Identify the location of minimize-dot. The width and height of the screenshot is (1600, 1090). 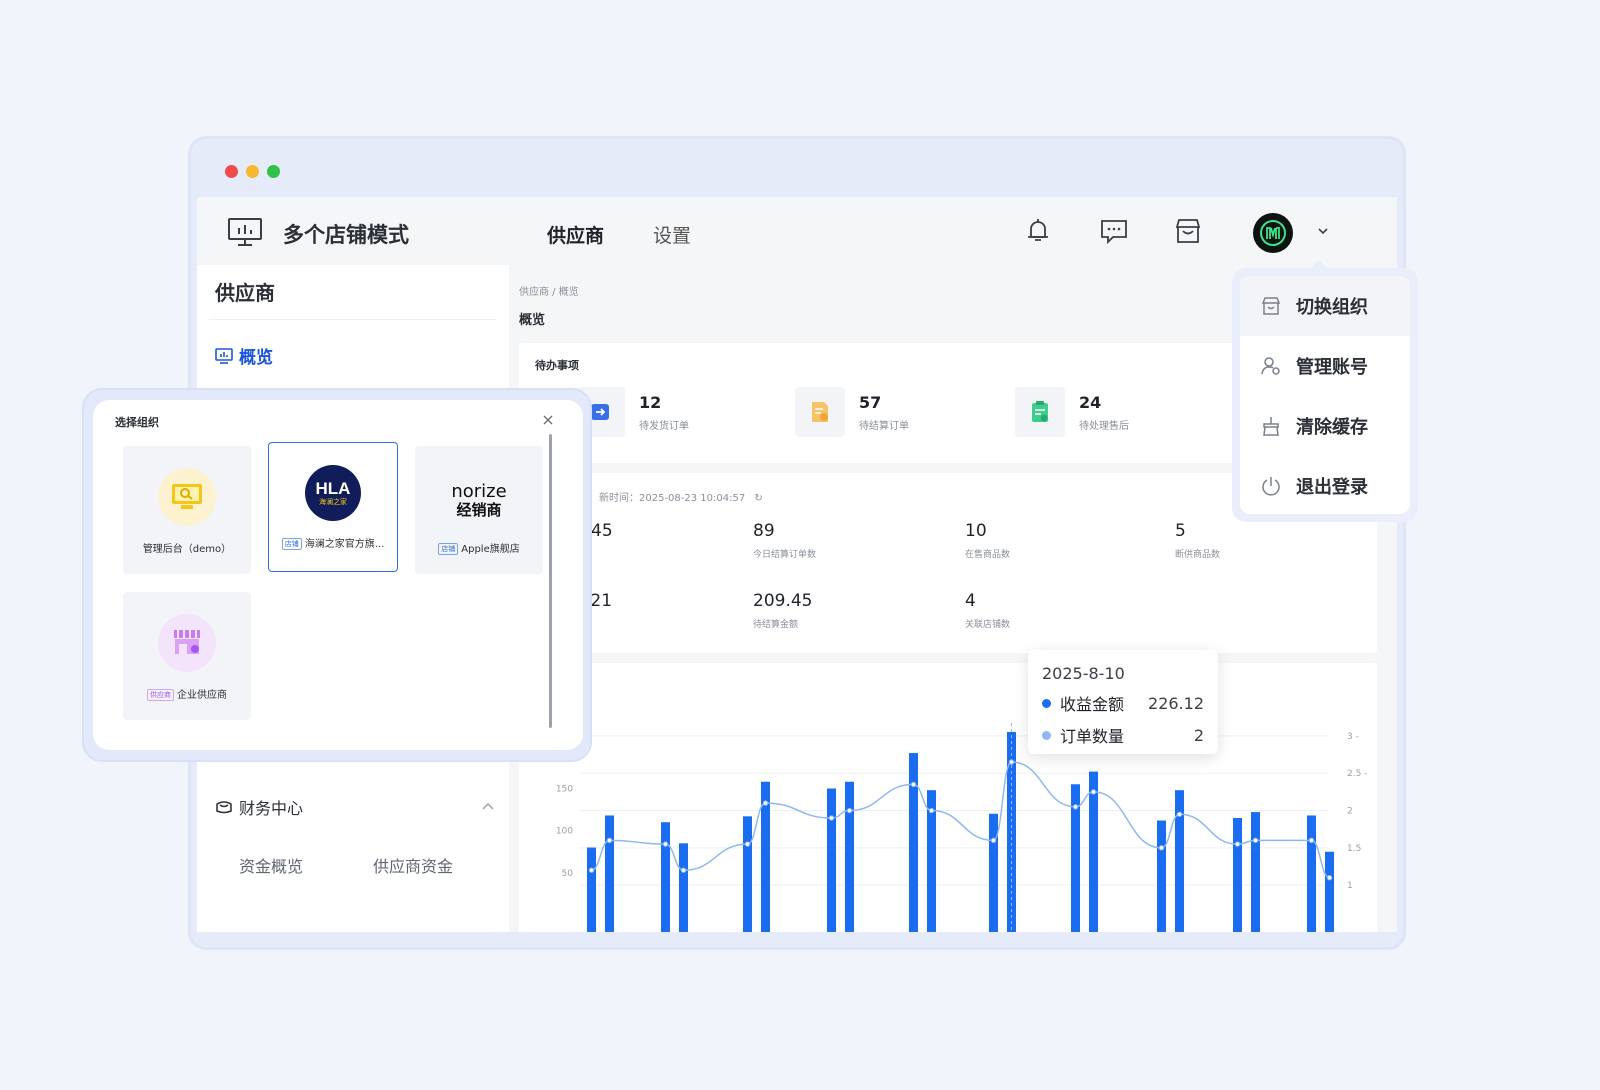
(252, 171).